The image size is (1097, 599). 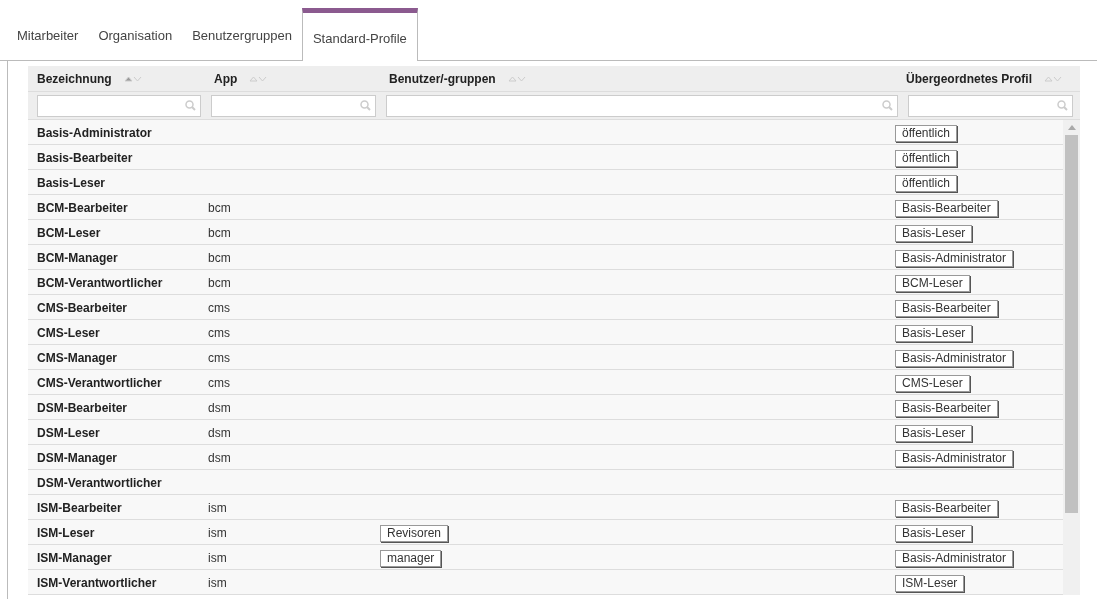 What do you see at coordinates (1071, 127) in the screenshot?
I see `scroll-up-icon` at bounding box center [1071, 127].